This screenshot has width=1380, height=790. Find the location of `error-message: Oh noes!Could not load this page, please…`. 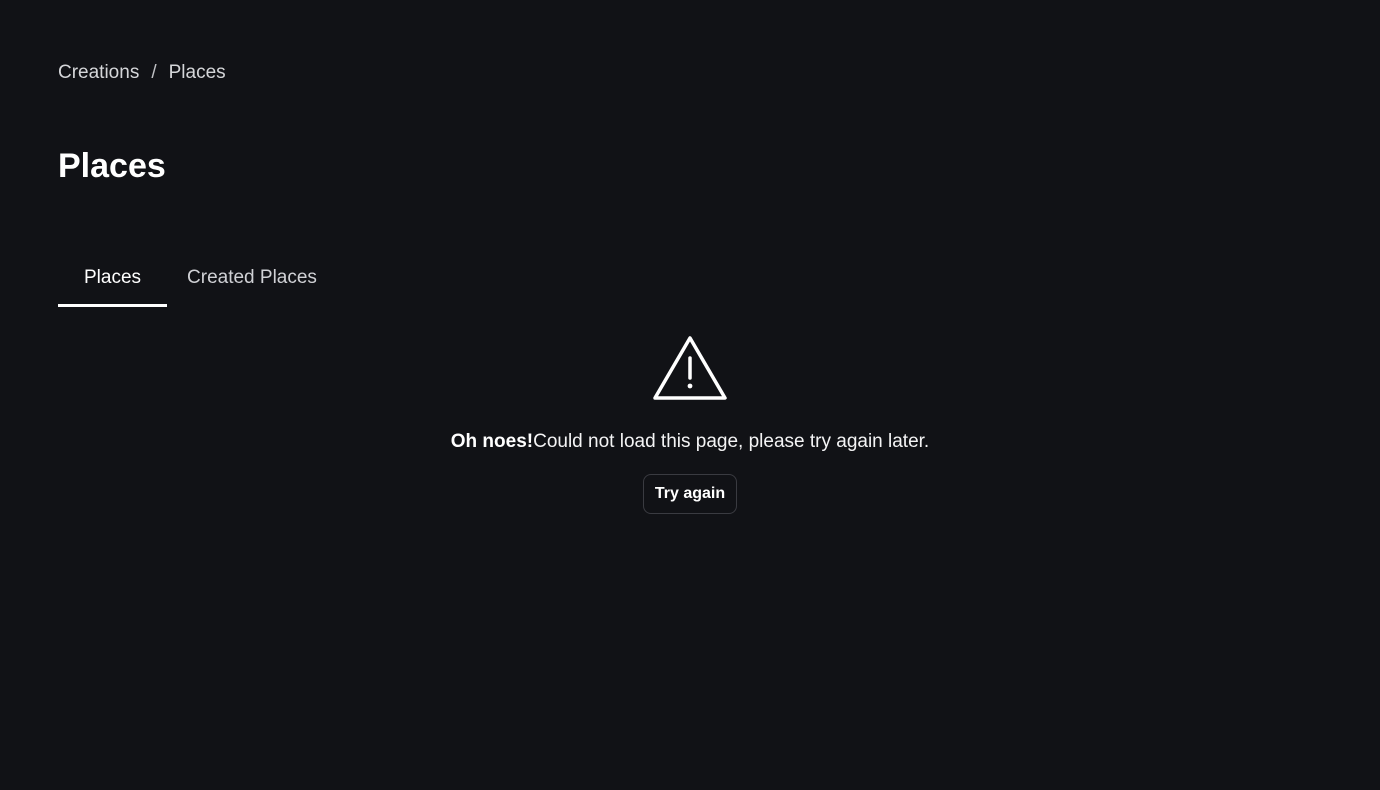

error-message: Oh noes!Could not load this page, please… is located at coordinates (690, 442).